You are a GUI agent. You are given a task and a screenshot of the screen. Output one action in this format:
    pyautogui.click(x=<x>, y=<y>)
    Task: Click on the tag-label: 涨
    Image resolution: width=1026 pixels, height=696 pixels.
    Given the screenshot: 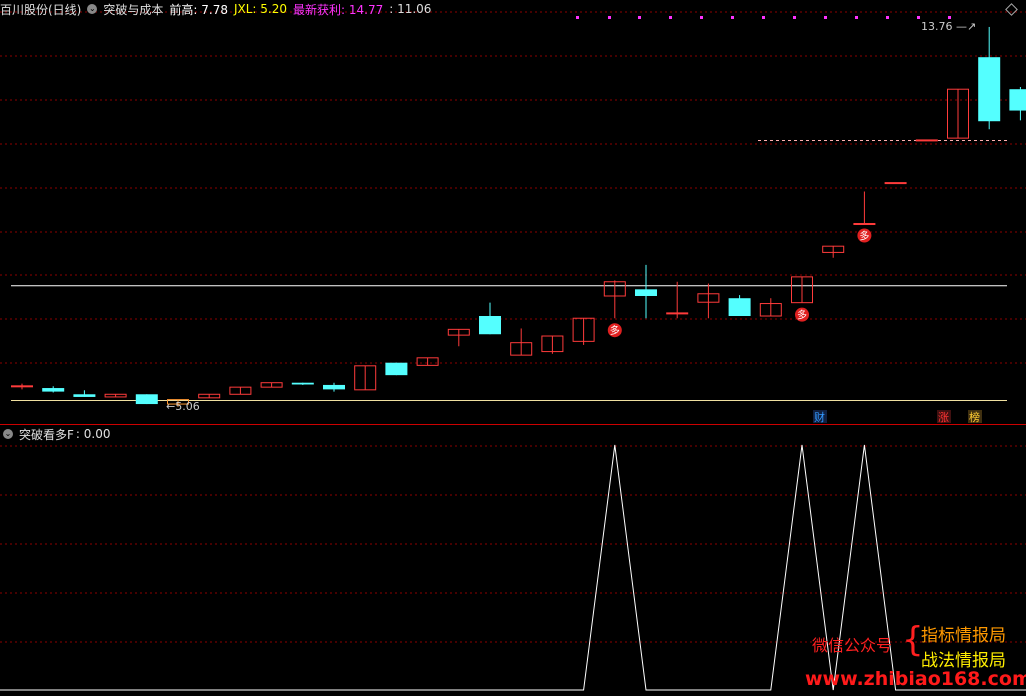 What is the action you would take?
    pyautogui.click(x=943, y=417)
    